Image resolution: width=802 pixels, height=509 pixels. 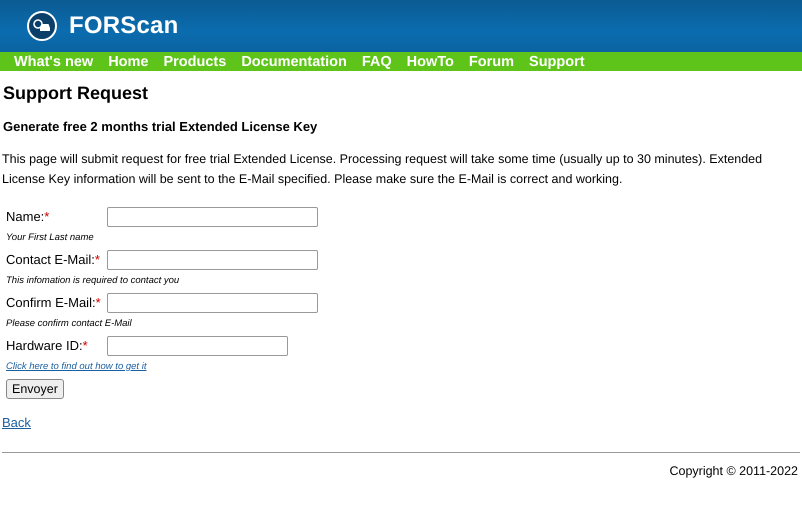 What do you see at coordinates (53, 259) in the screenshot?
I see `field-label: Contact E-Mail:*` at bounding box center [53, 259].